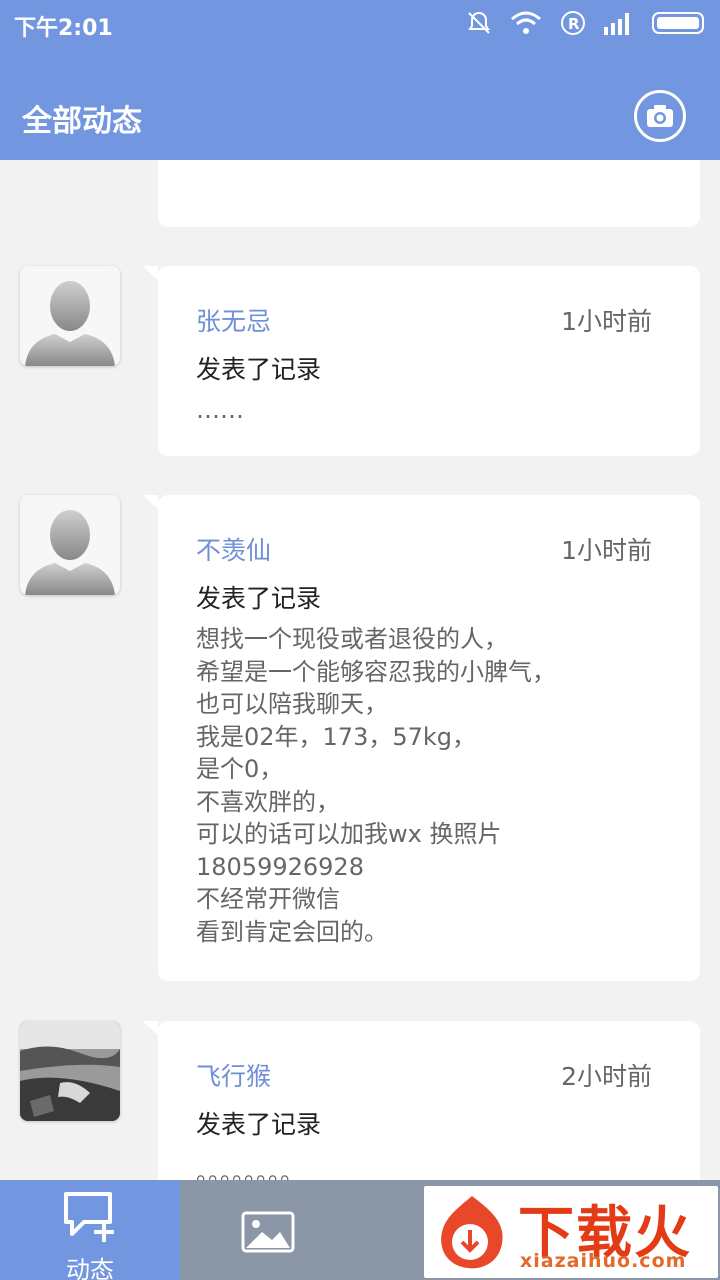  I want to click on mute-bell-icon, so click(479, 22).